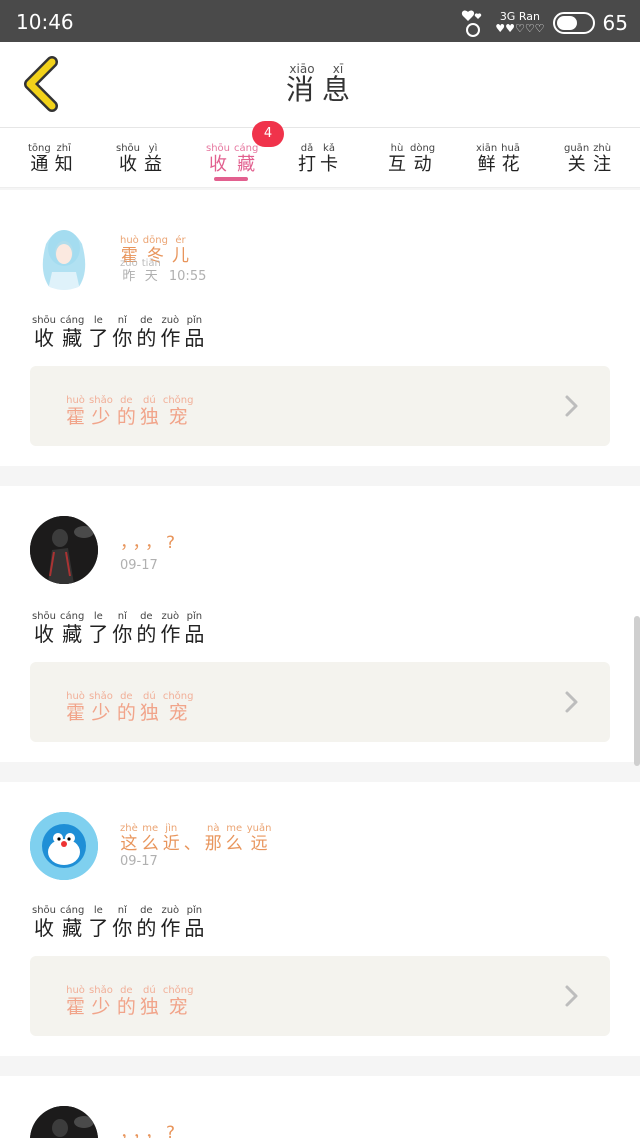 This screenshot has height=1138, width=640. I want to click on ruby-char: pǐn 品, so click(194, 922).